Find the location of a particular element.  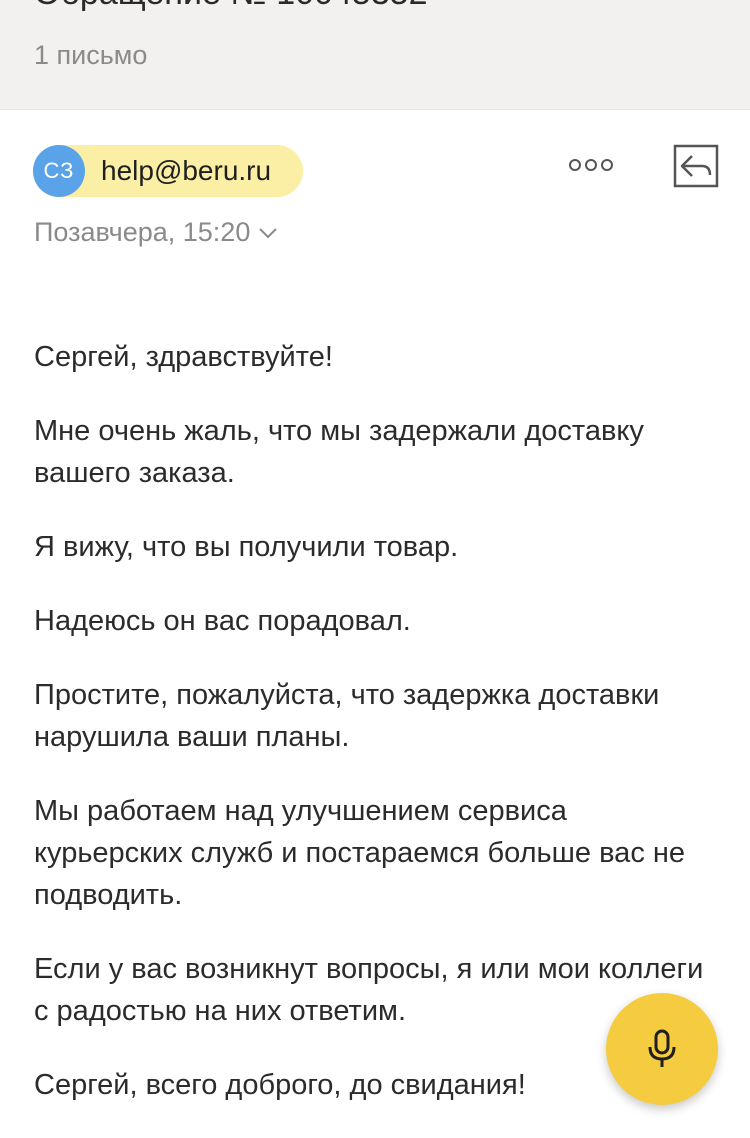

date-text: Позавчера, 15:20 is located at coordinates (142, 232).